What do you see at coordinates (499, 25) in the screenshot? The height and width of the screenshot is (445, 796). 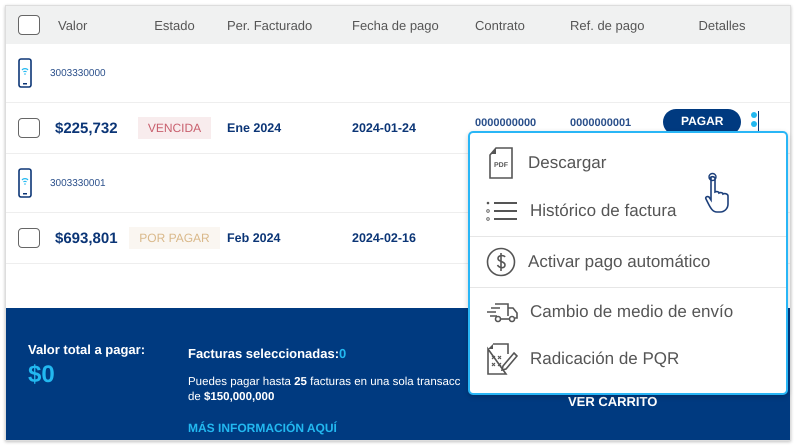 I see `column-header: Contrato` at bounding box center [499, 25].